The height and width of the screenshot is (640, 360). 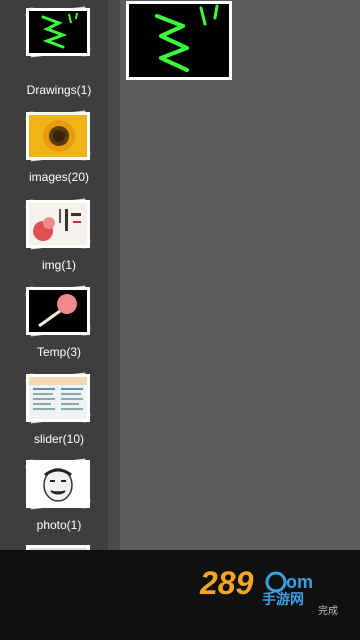 I want to click on bottom-bar: 289 om 手游网 完成, so click(x=180, y=595).